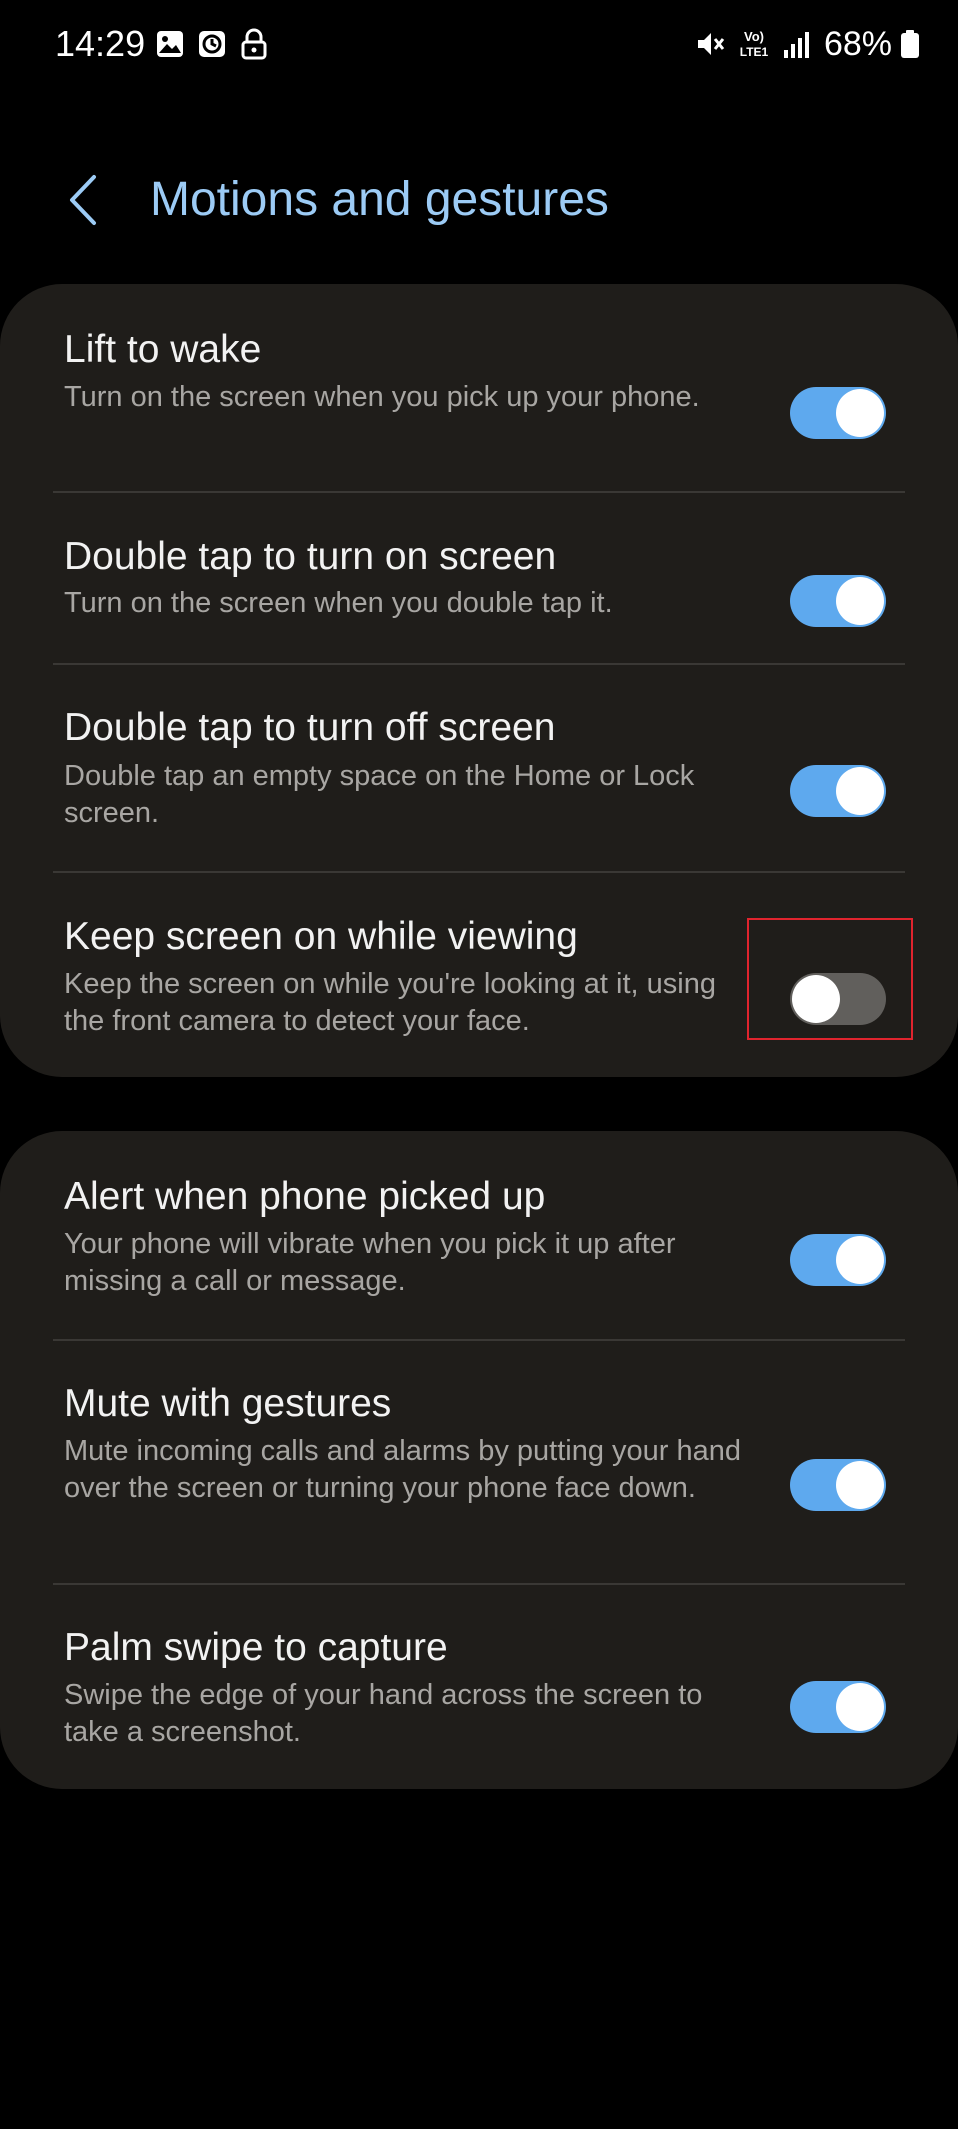 The width and height of the screenshot is (958, 2129). Describe the element at coordinates (796, 45) in the screenshot. I see `signal-icon` at that location.